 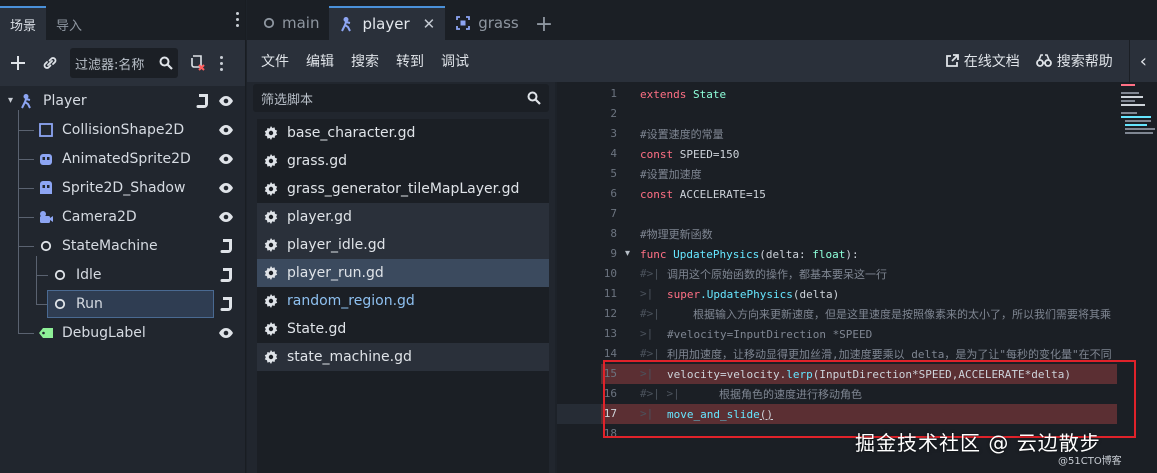 I want to click on scene-toolbar: 过滤器:名称, so click(x=122, y=63).